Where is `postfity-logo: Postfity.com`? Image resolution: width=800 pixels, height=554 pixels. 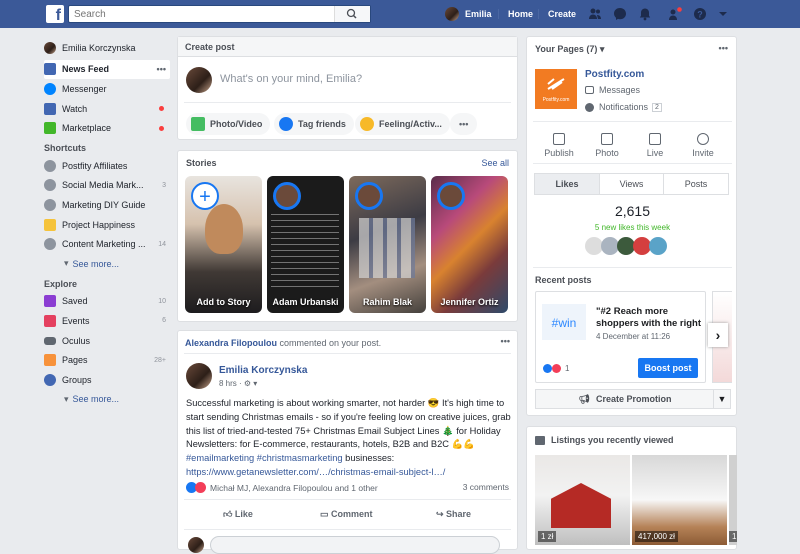 postfity-logo: Postfity.com is located at coordinates (556, 89).